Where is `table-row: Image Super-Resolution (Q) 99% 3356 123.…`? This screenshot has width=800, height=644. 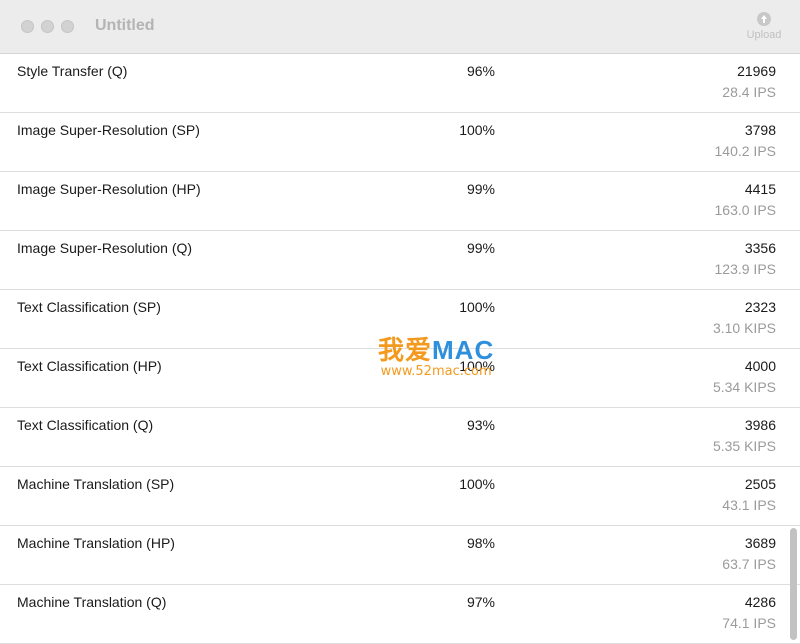
table-row: Image Super-Resolution (Q) 99% 3356 123.… is located at coordinates (400, 260).